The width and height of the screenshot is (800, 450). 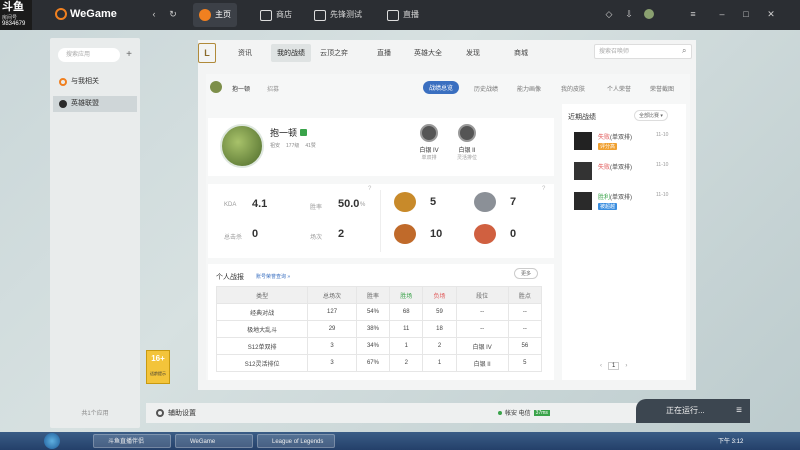 What do you see at coordinates (662, 195) in the screenshot?
I see `match-time: 11-10` at bounding box center [662, 195].